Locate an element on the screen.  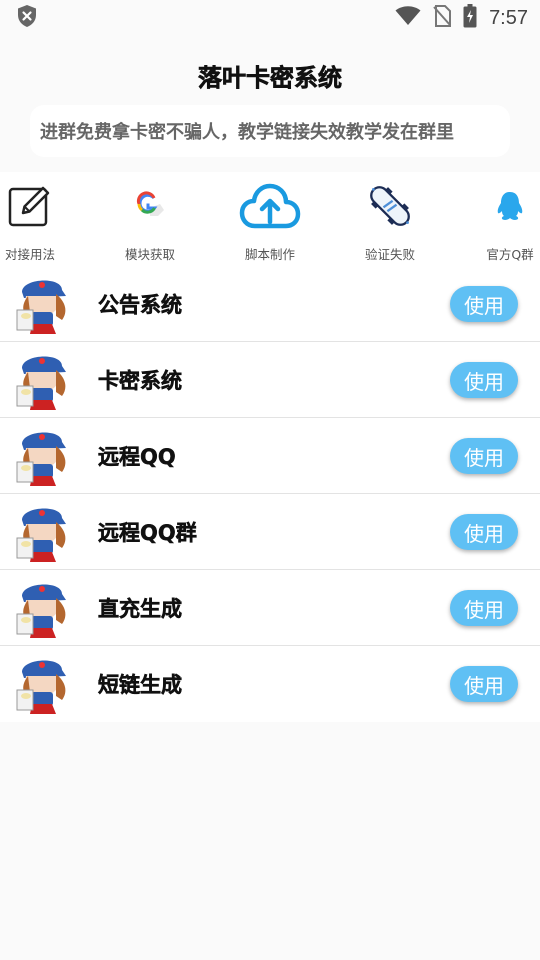
shortcut-verify: 验证失败 is located at coordinates (390, 219).